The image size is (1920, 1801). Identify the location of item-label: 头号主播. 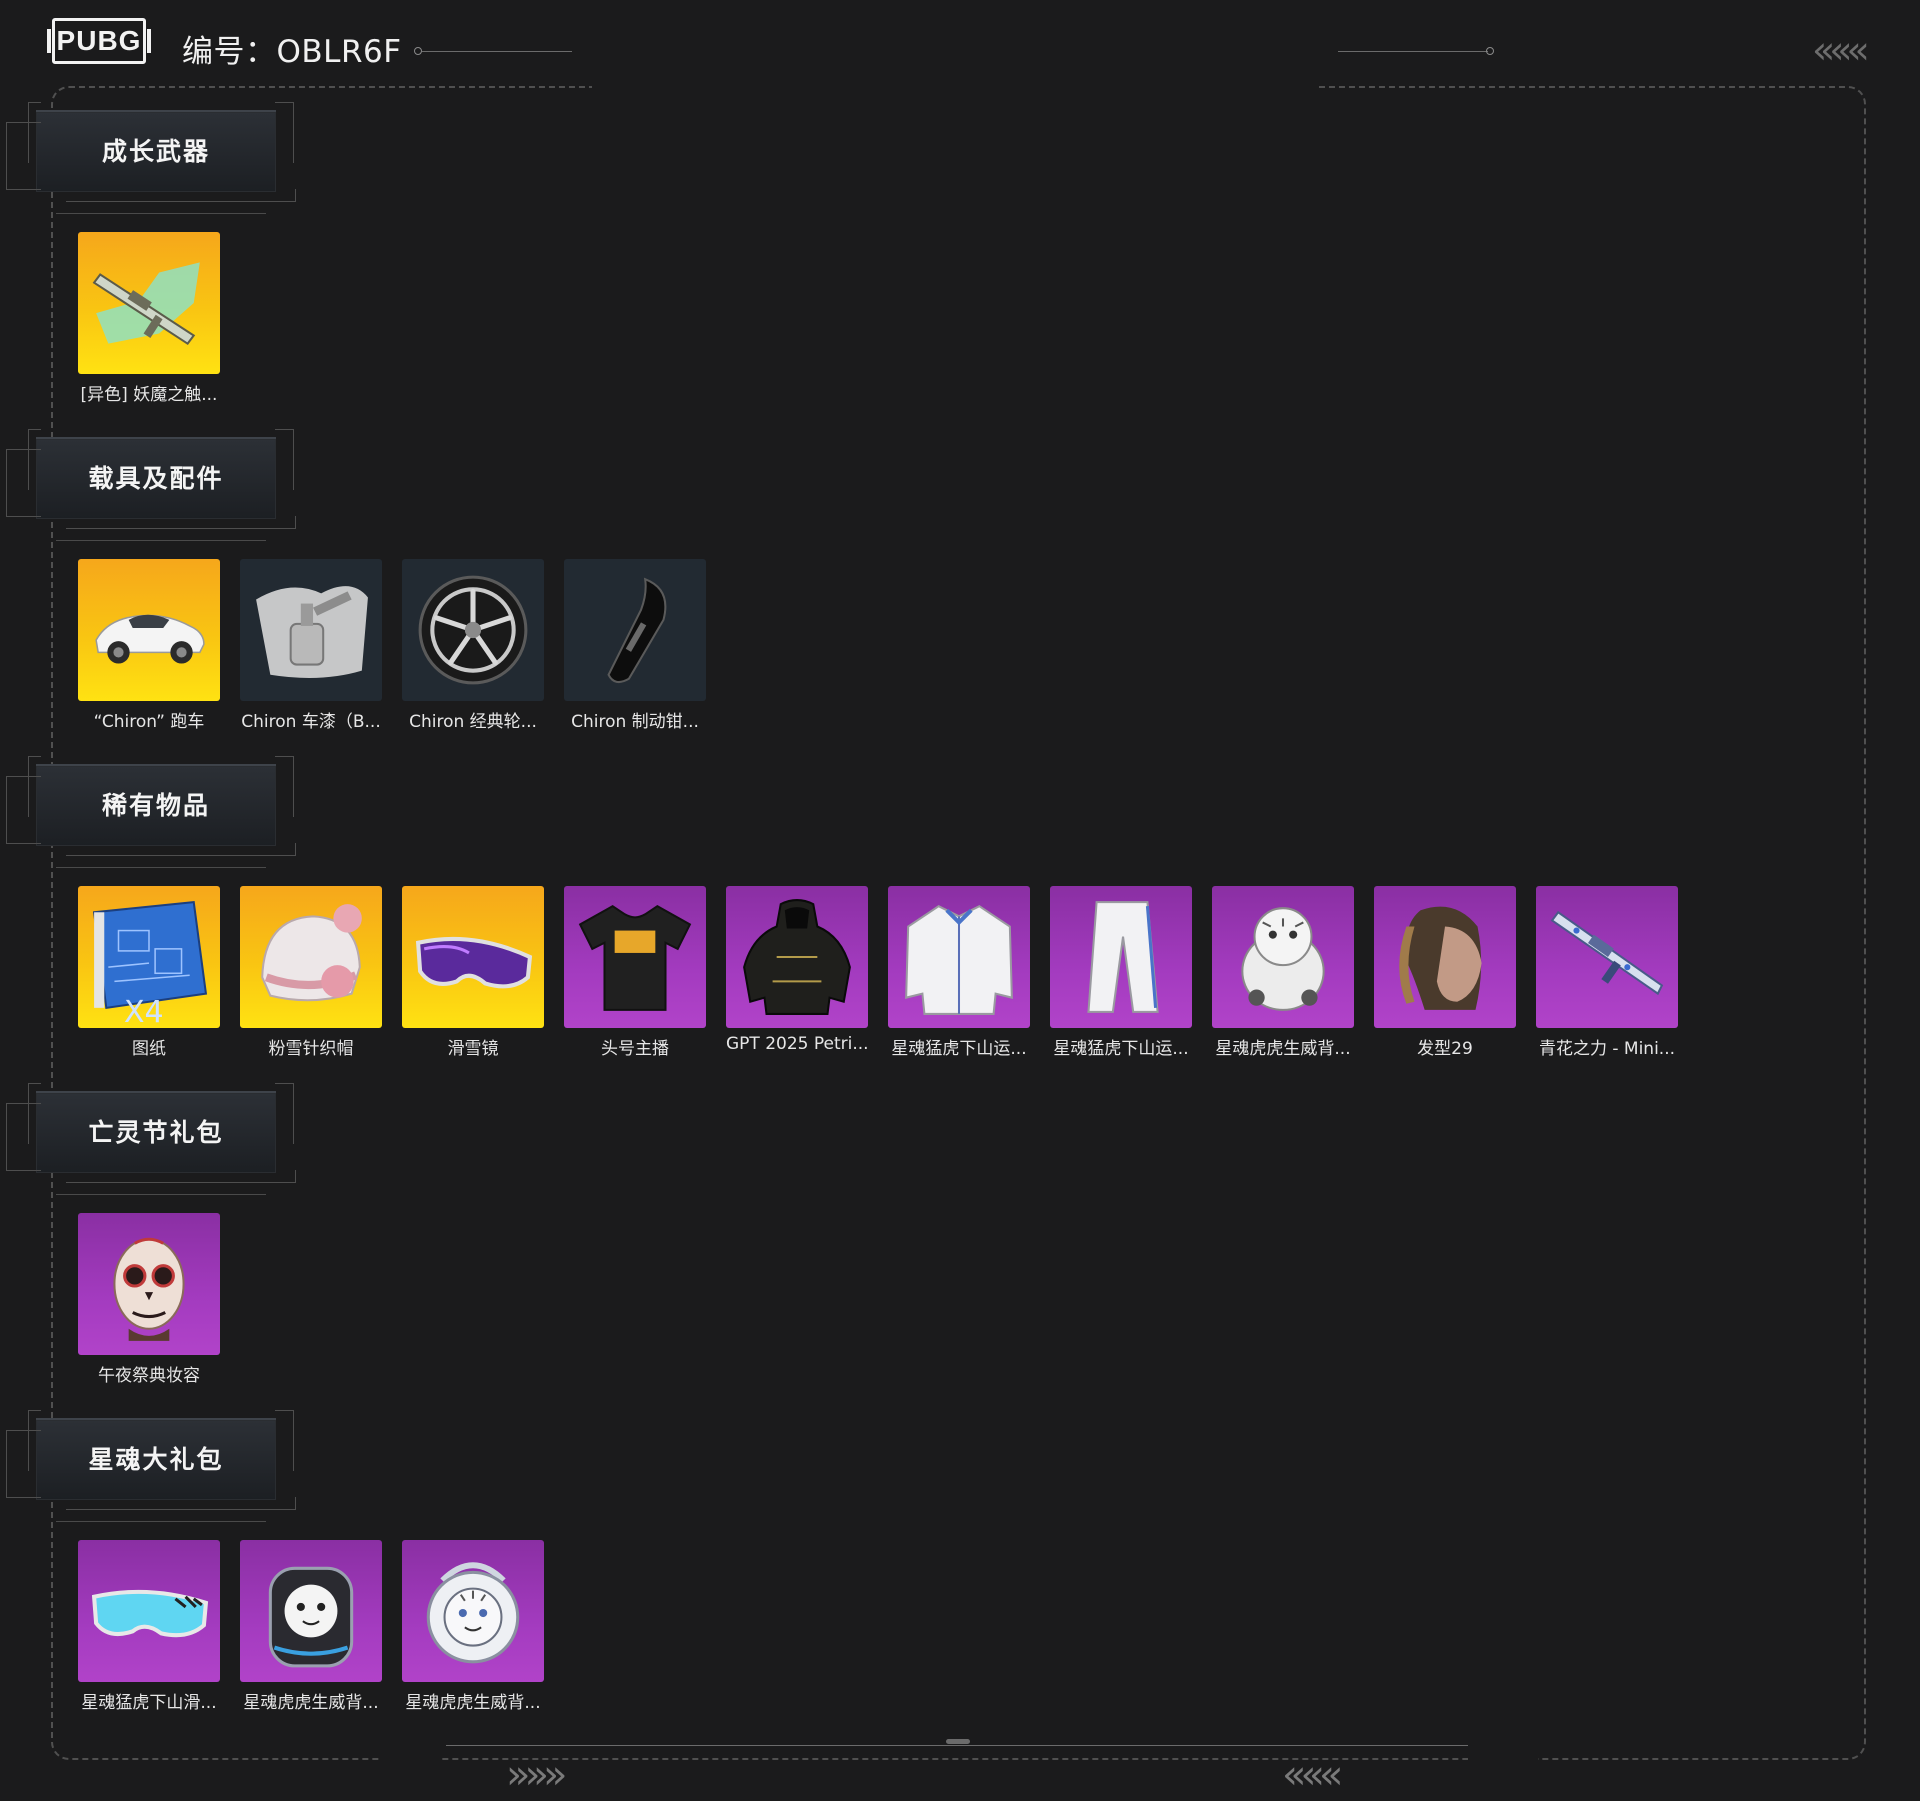
(635, 1049).